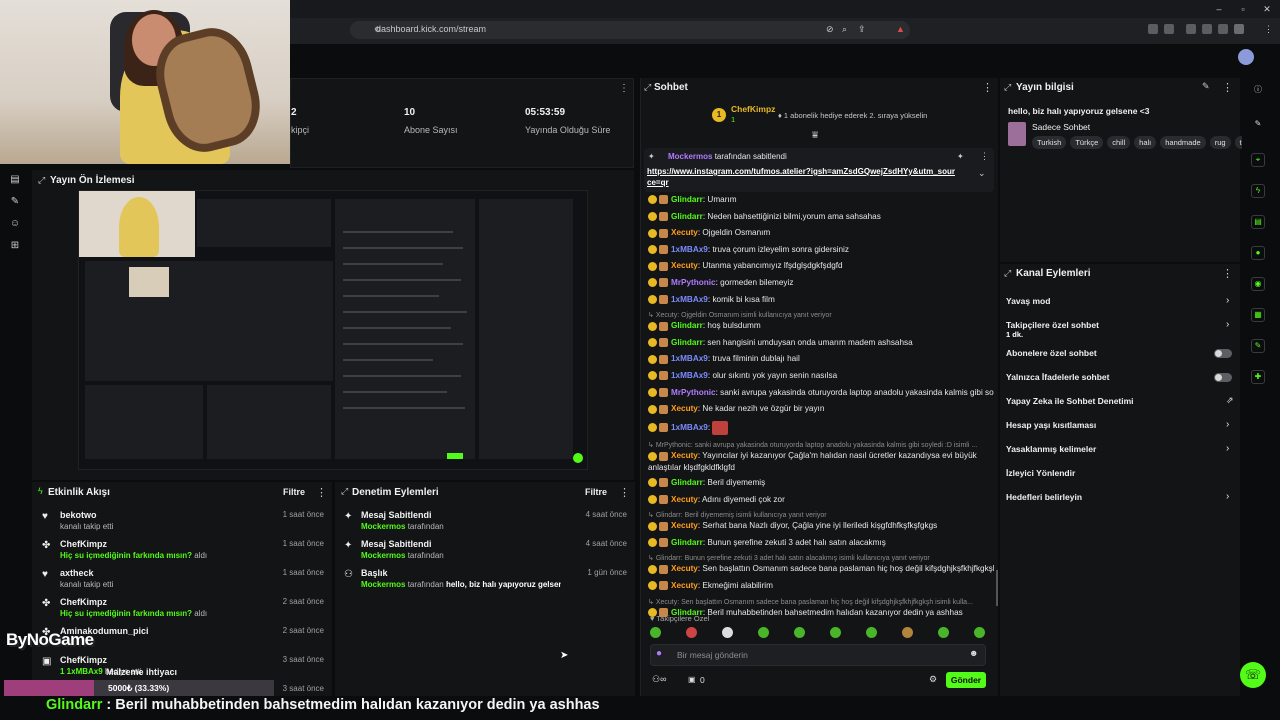 The height and width of the screenshot is (720, 1280). What do you see at coordinates (1061, 127) in the screenshot?
I see `category-name: Sadece Sohbet` at bounding box center [1061, 127].